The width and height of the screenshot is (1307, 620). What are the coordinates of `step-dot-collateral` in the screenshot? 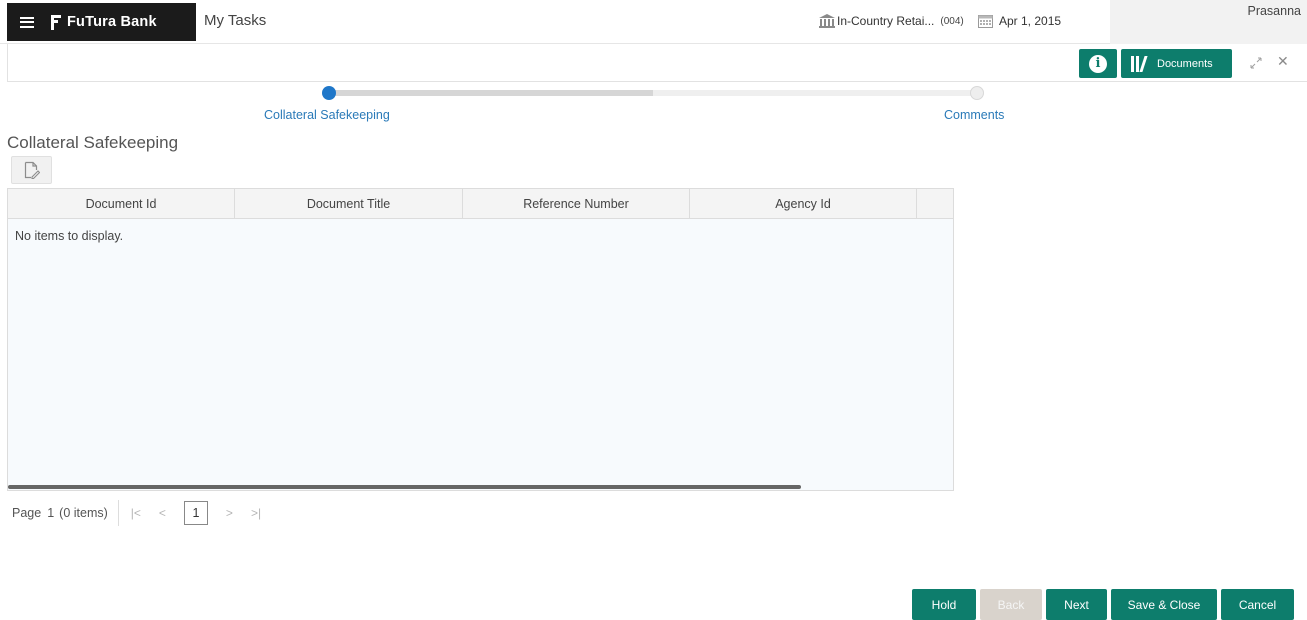 It's located at (329, 93).